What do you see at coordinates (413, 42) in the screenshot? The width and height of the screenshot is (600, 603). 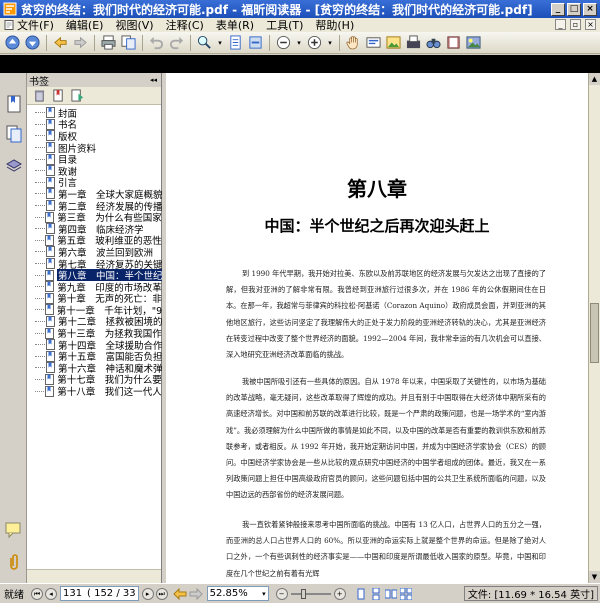 I see `typewriter-button` at bounding box center [413, 42].